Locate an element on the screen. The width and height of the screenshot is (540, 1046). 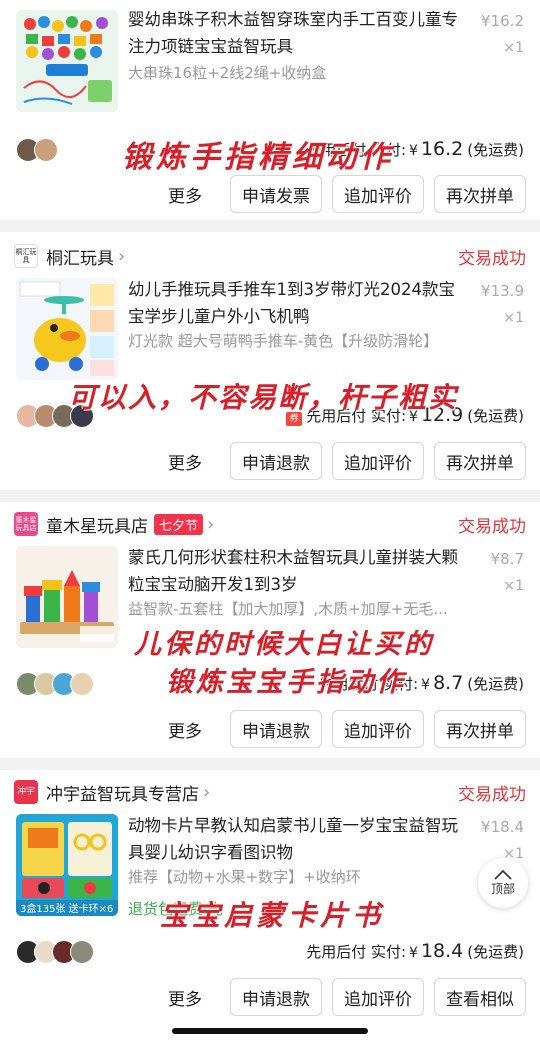
shop-logo: 桐汇玩具 is located at coordinates (26, 256).